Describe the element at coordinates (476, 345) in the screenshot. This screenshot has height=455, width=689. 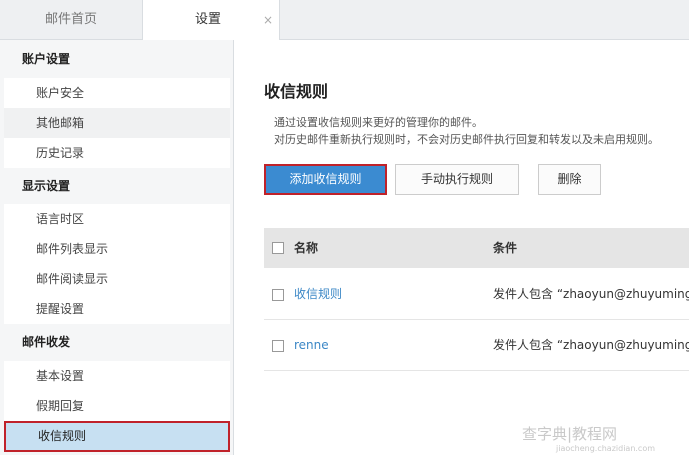
I see `table-row: renne 发件人包含 “zhaoyun@zhuyuming.so` at that location.